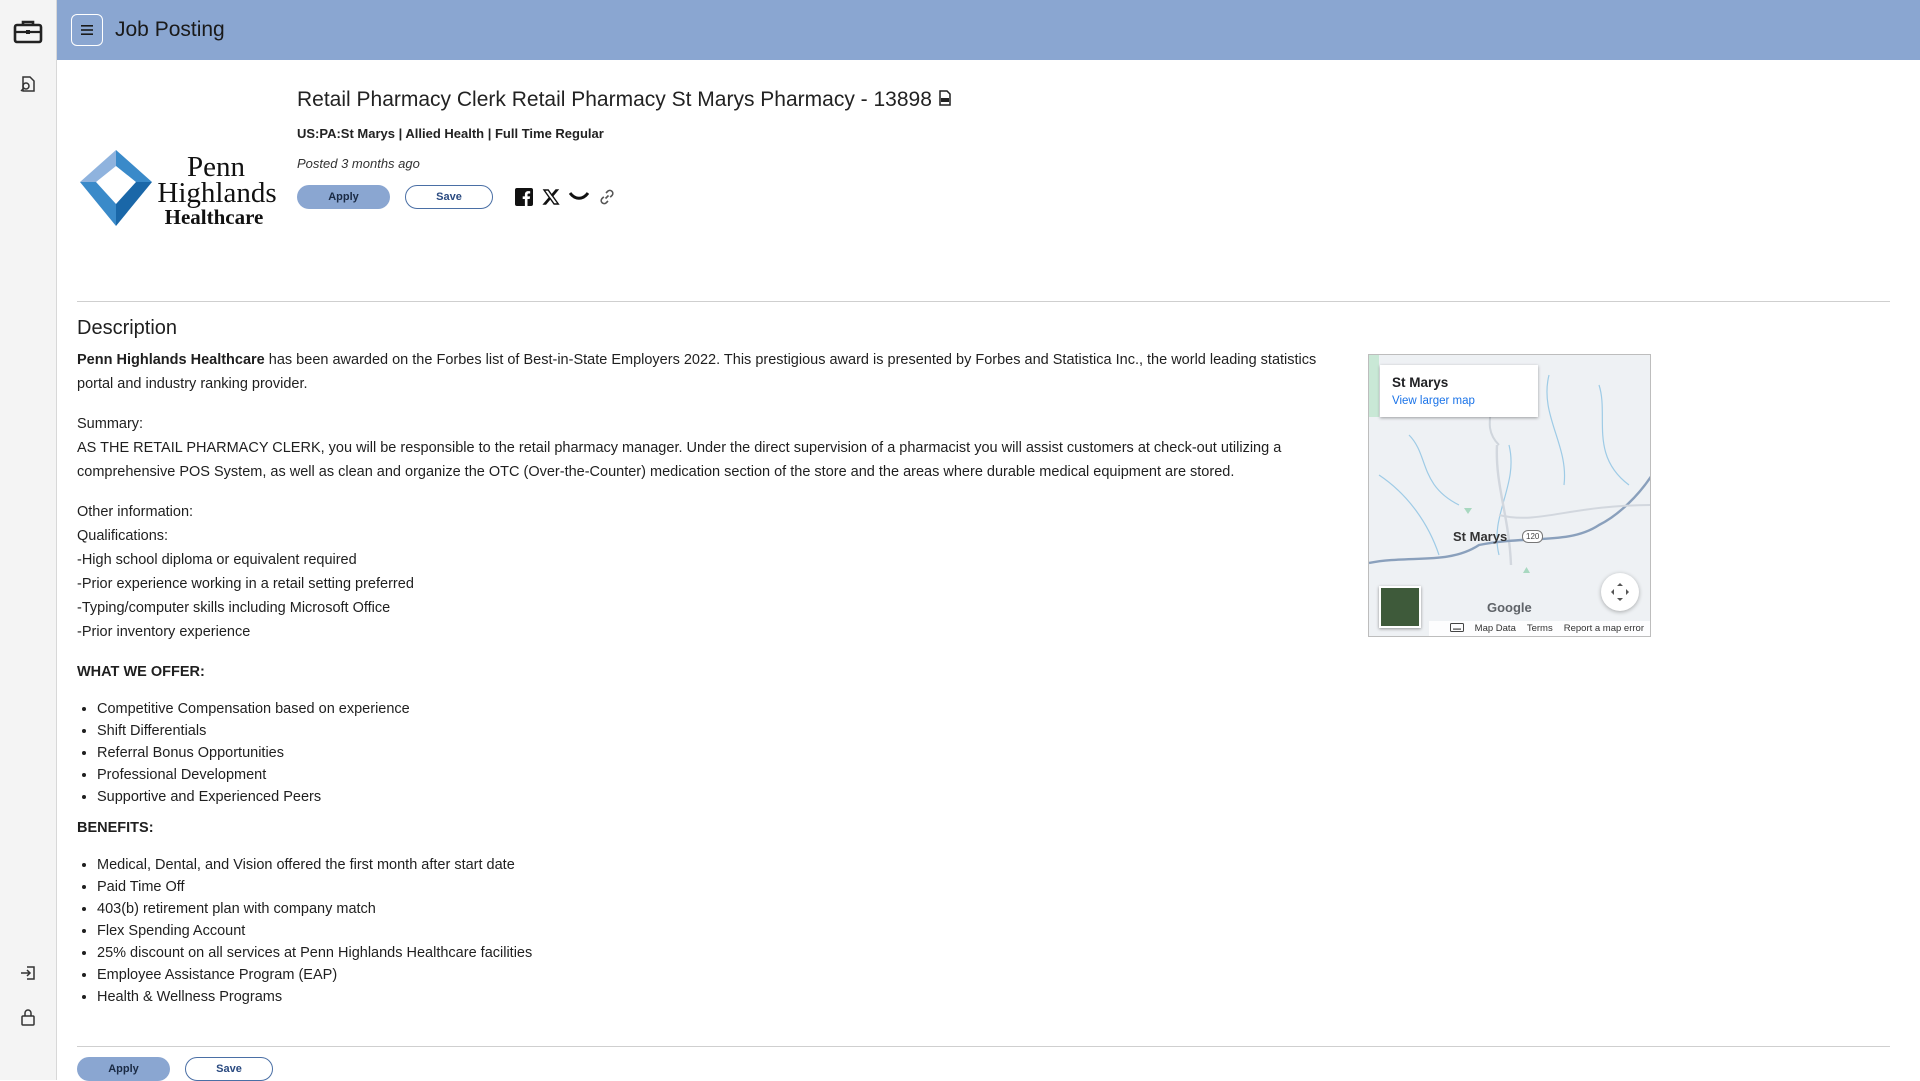  I want to click on map-info-card: St Marys View larger map, so click(1459, 391).